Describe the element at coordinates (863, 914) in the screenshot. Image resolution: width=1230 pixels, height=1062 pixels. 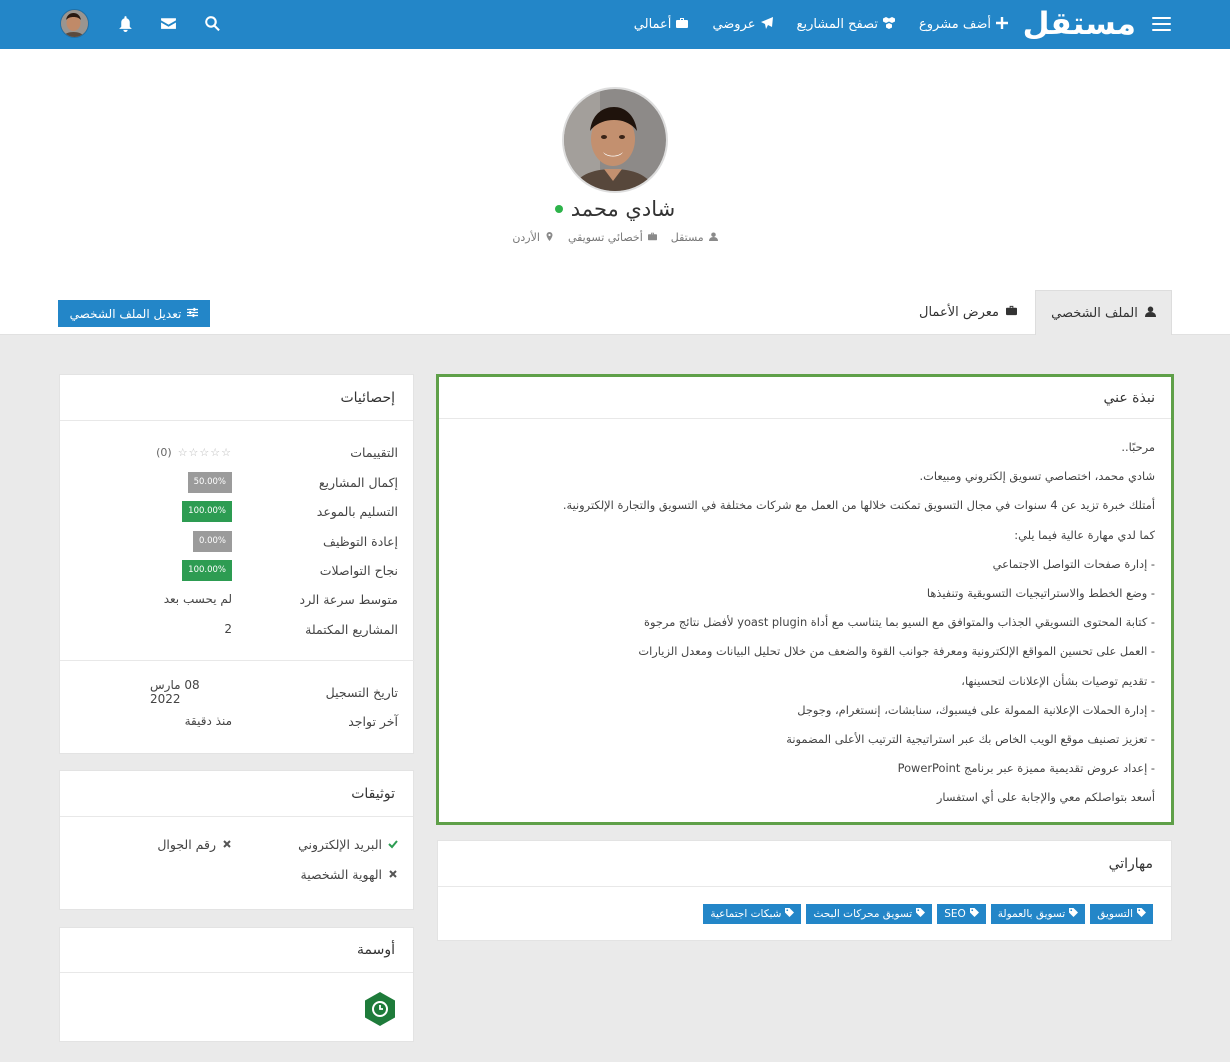
I see `skill-tag-label: تسويق محركات البحث` at that location.